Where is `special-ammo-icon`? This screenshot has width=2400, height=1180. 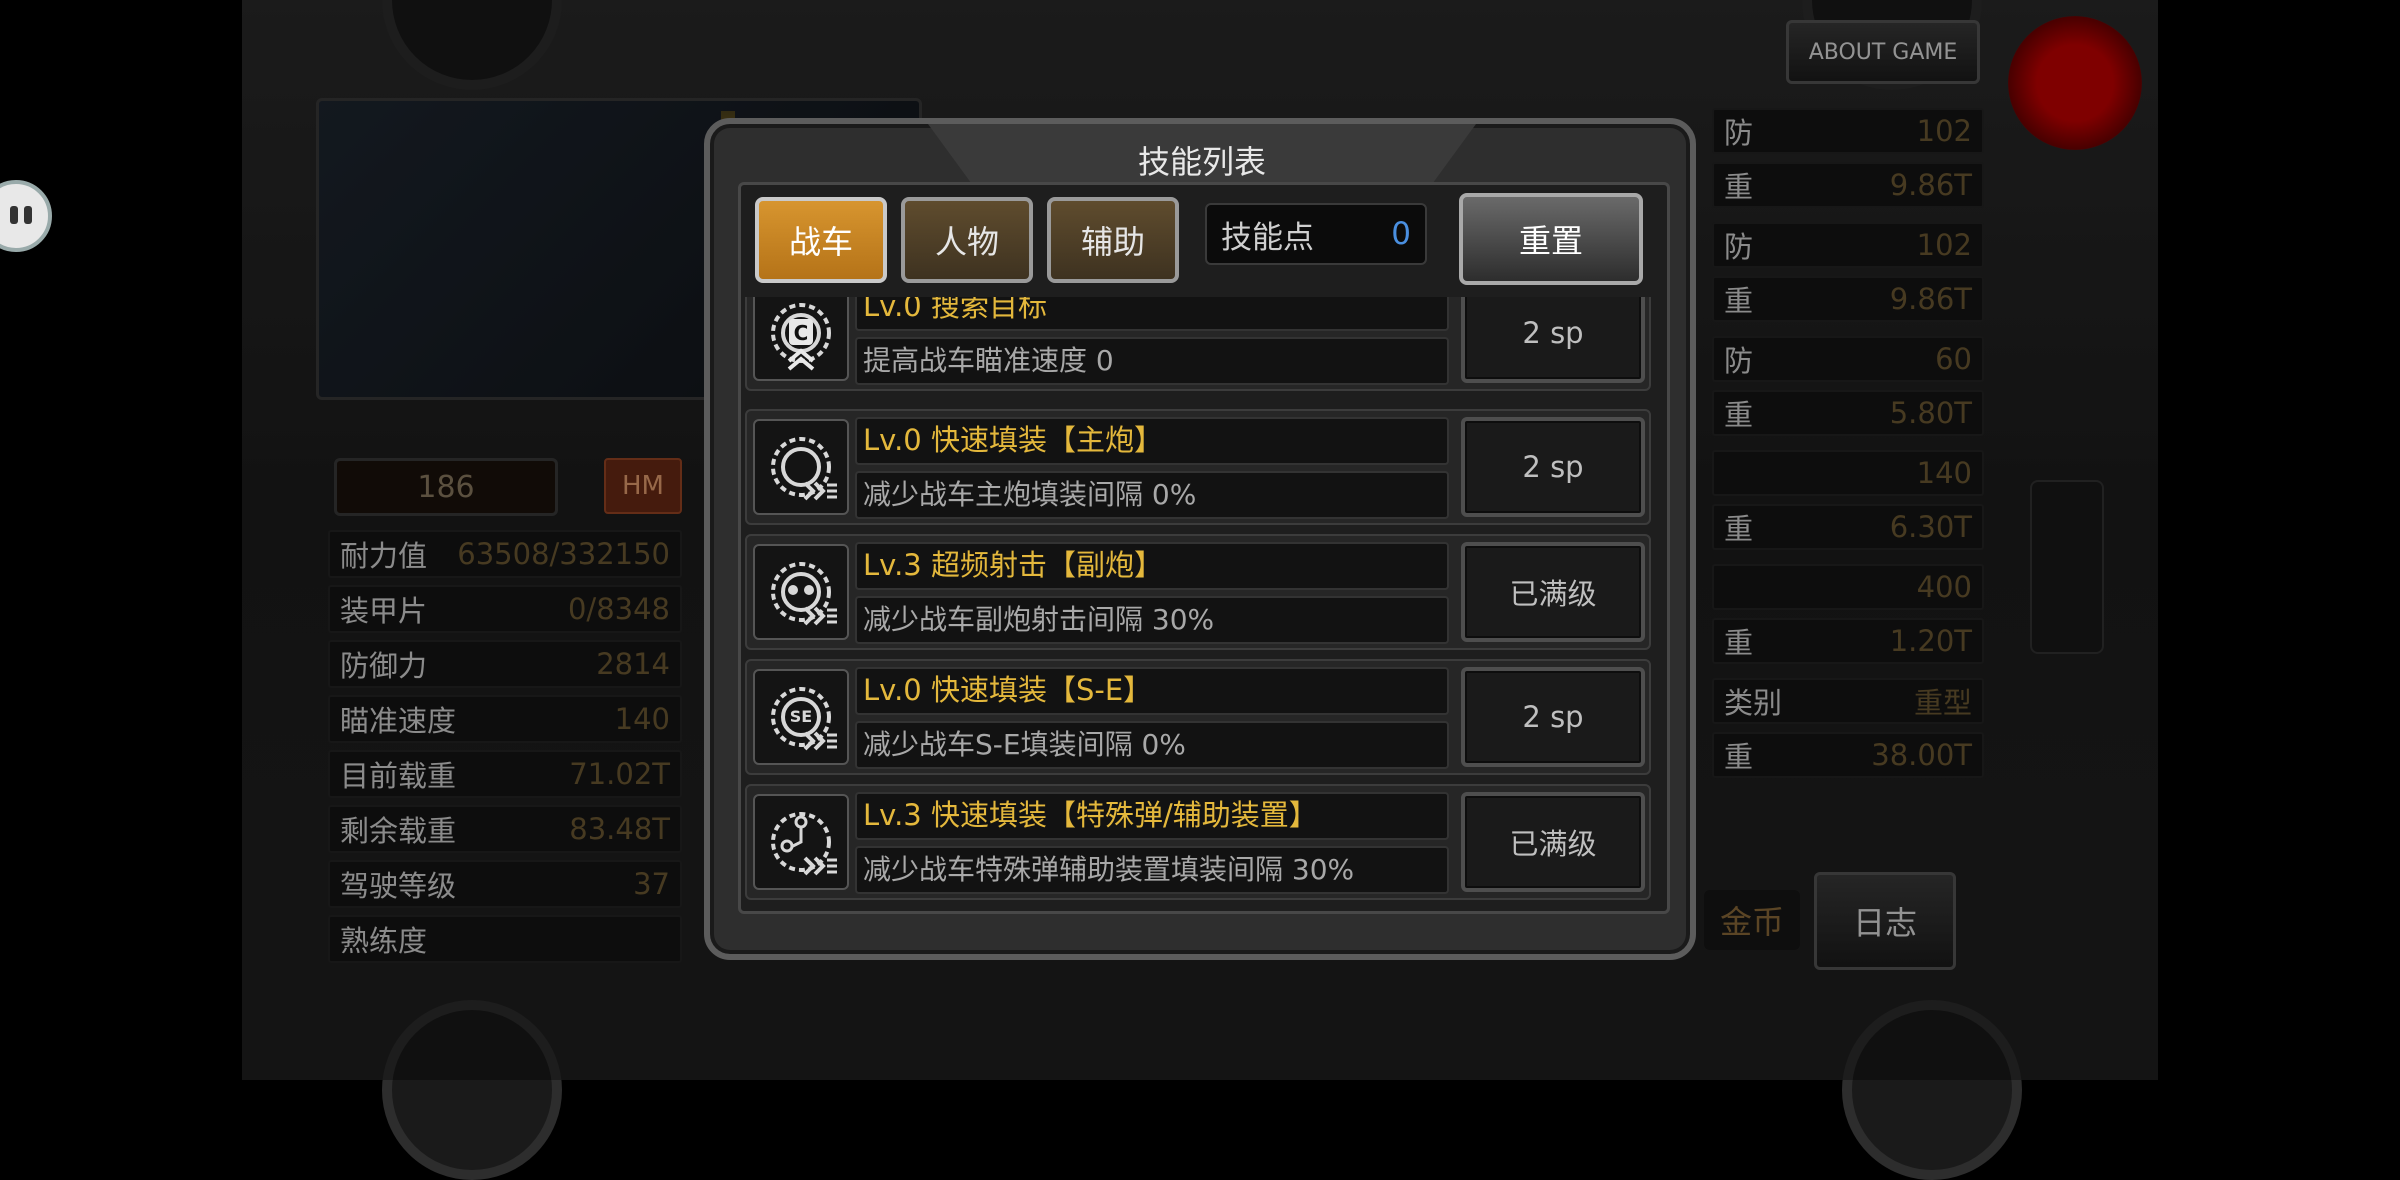 special-ammo-icon is located at coordinates (801, 842).